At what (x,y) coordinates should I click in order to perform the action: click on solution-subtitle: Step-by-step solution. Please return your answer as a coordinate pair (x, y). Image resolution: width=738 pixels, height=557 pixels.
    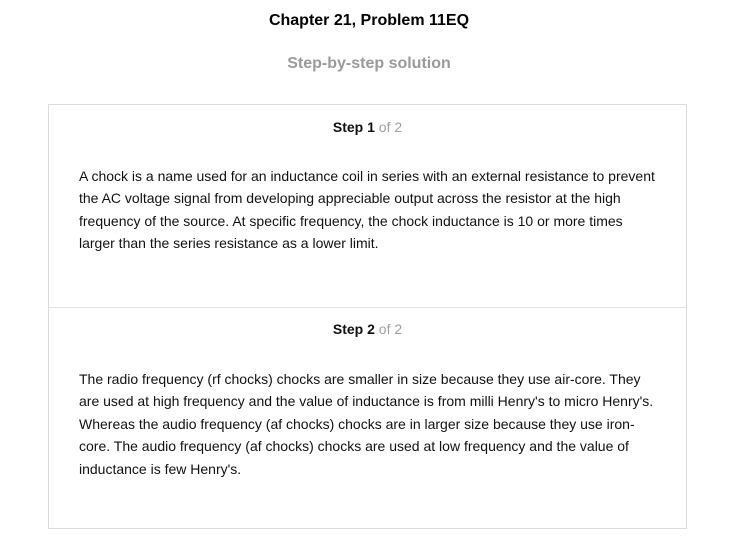
    Looking at the image, I should click on (369, 63).